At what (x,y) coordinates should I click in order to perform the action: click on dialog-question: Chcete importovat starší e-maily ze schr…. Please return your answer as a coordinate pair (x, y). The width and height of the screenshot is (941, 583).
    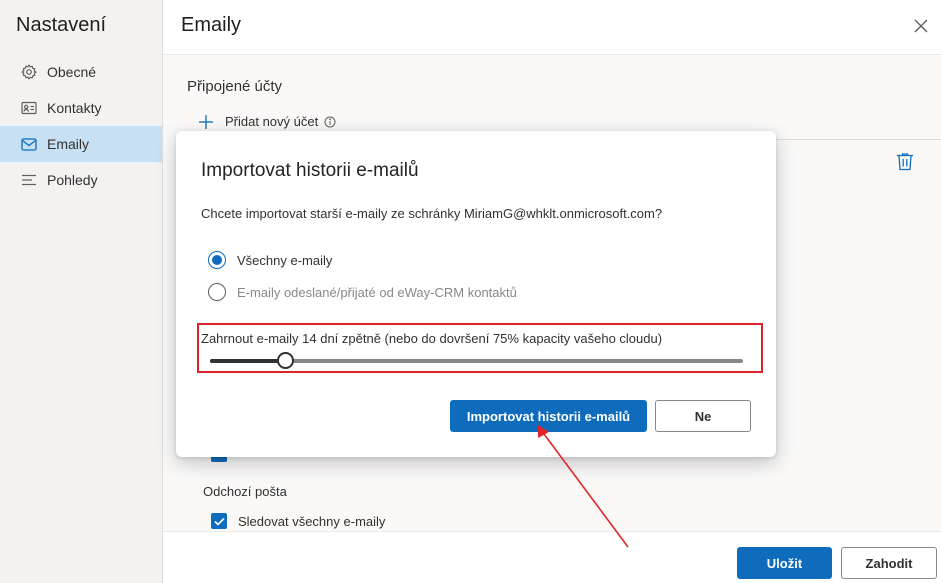
    Looking at the image, I should click on (432, 213).